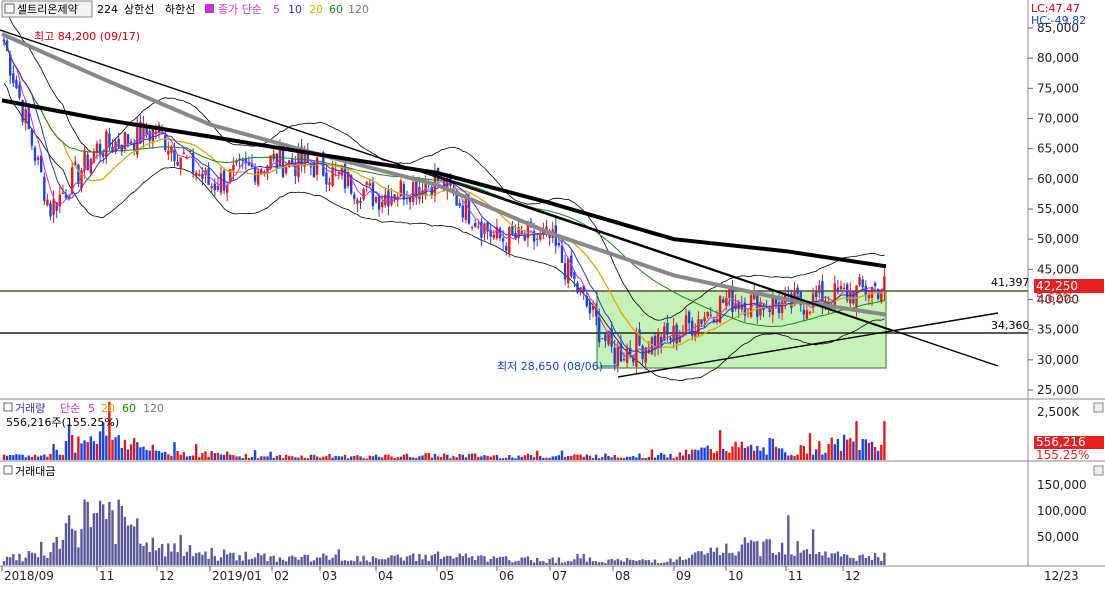  What do you see at coordinates (1098, 407) in the screenshot?
I see `volume-scroll-button` at bounding box center [1098, 407].